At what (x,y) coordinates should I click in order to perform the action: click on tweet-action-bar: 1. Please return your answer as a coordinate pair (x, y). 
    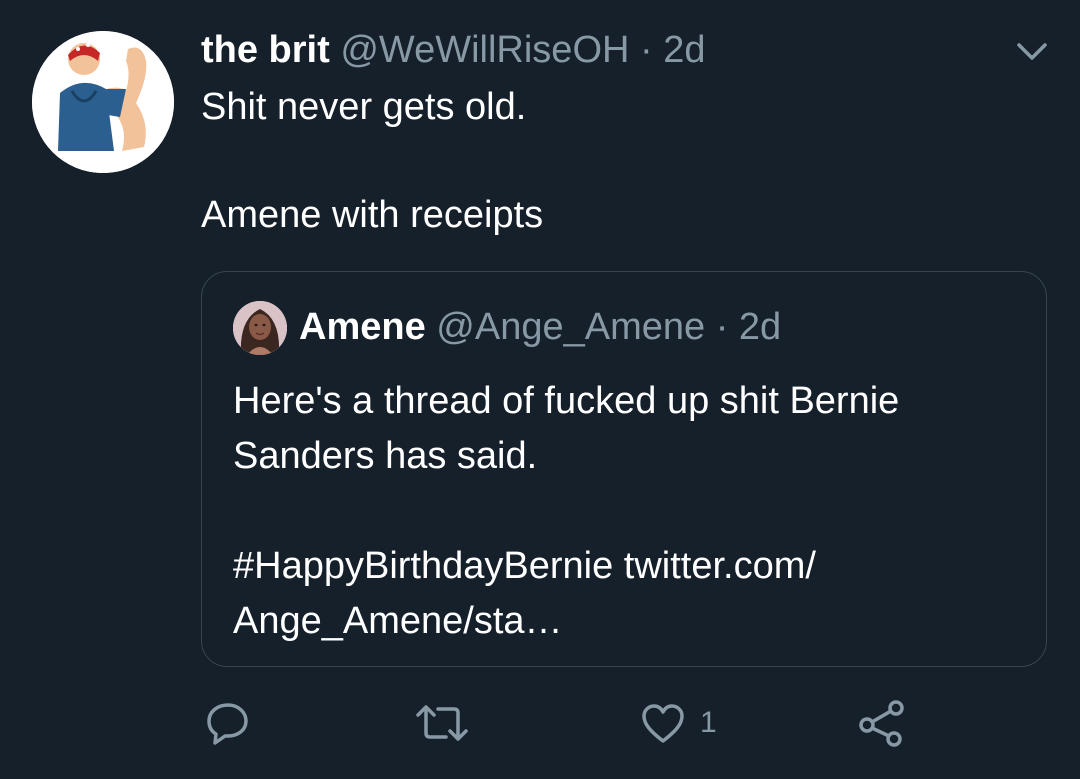
    Looking at the image, I should click on (540, 723).